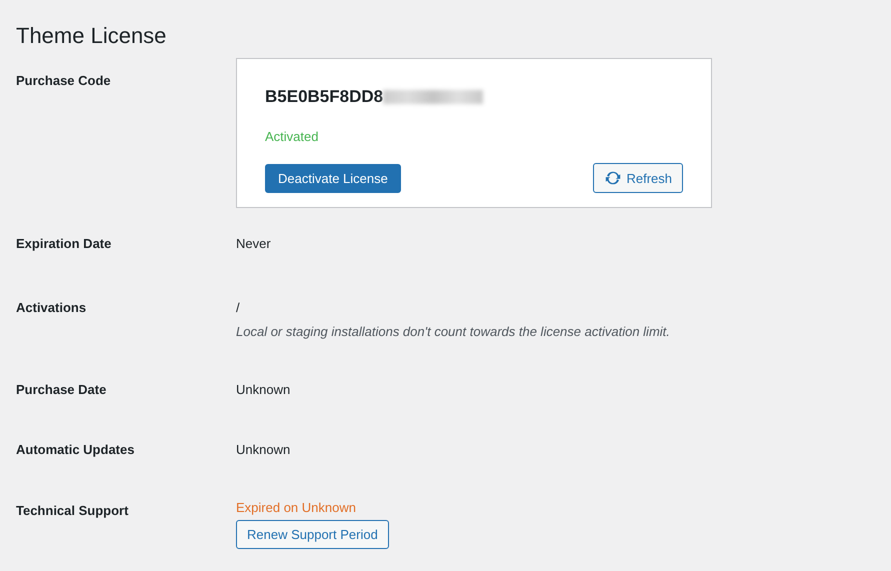  I want to click on license-status: Activated, so click(292, 137).